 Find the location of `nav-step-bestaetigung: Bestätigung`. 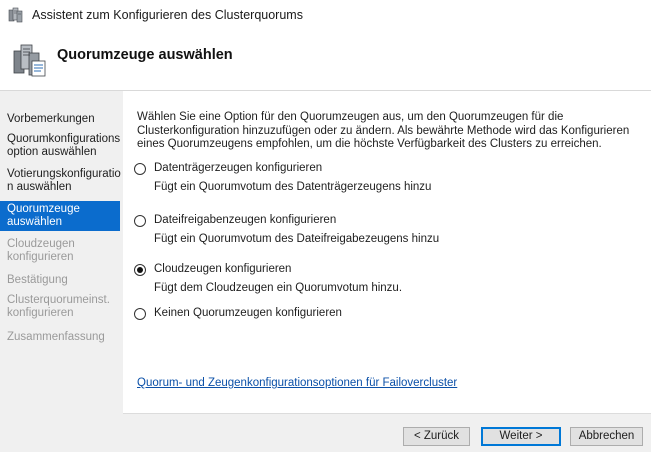

nav-step-bestaetigung: Bestätigung is located at coordinates (37, 280).